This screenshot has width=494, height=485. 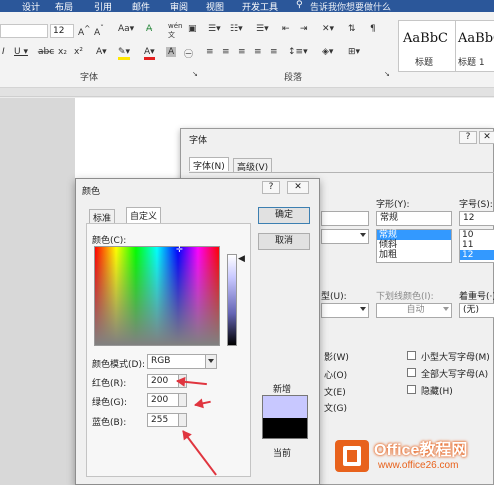 What do you see at coordinates (46, 52) in the screenshot?
I see `strikethrough-icon: a̶b̶c̶` at bounding box center [46, 52].